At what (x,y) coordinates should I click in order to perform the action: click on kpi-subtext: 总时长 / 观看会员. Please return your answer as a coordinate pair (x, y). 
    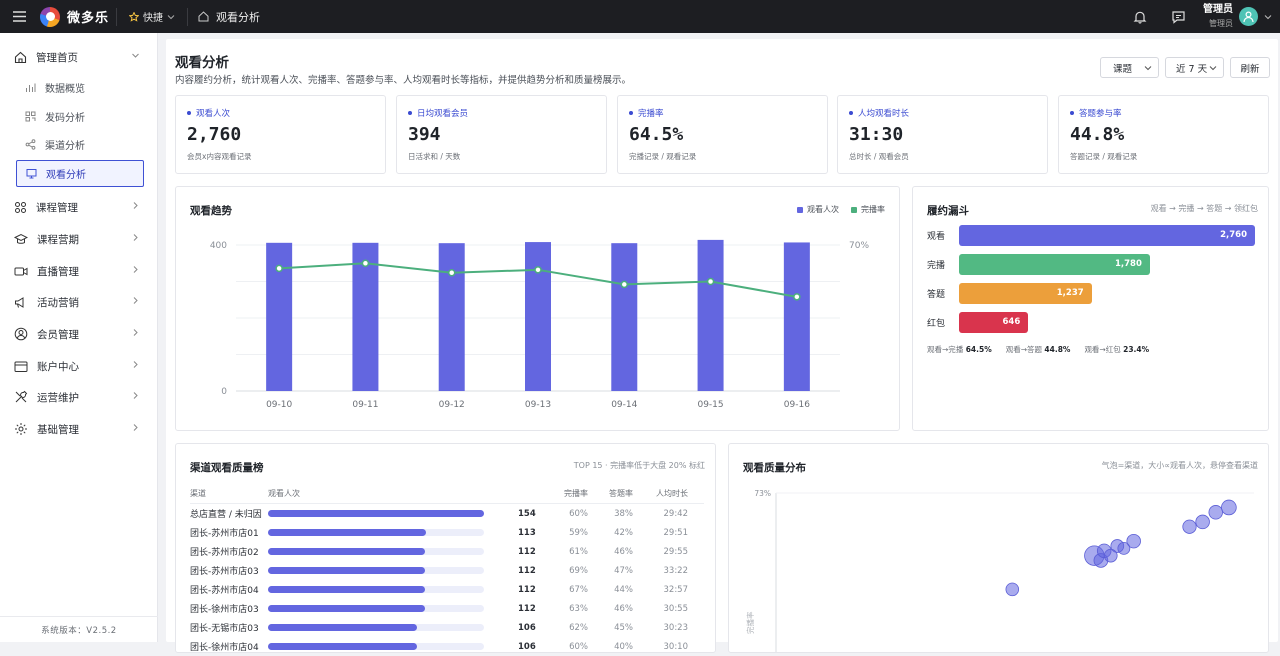
    Looking at the image, I should click on (879, 156).